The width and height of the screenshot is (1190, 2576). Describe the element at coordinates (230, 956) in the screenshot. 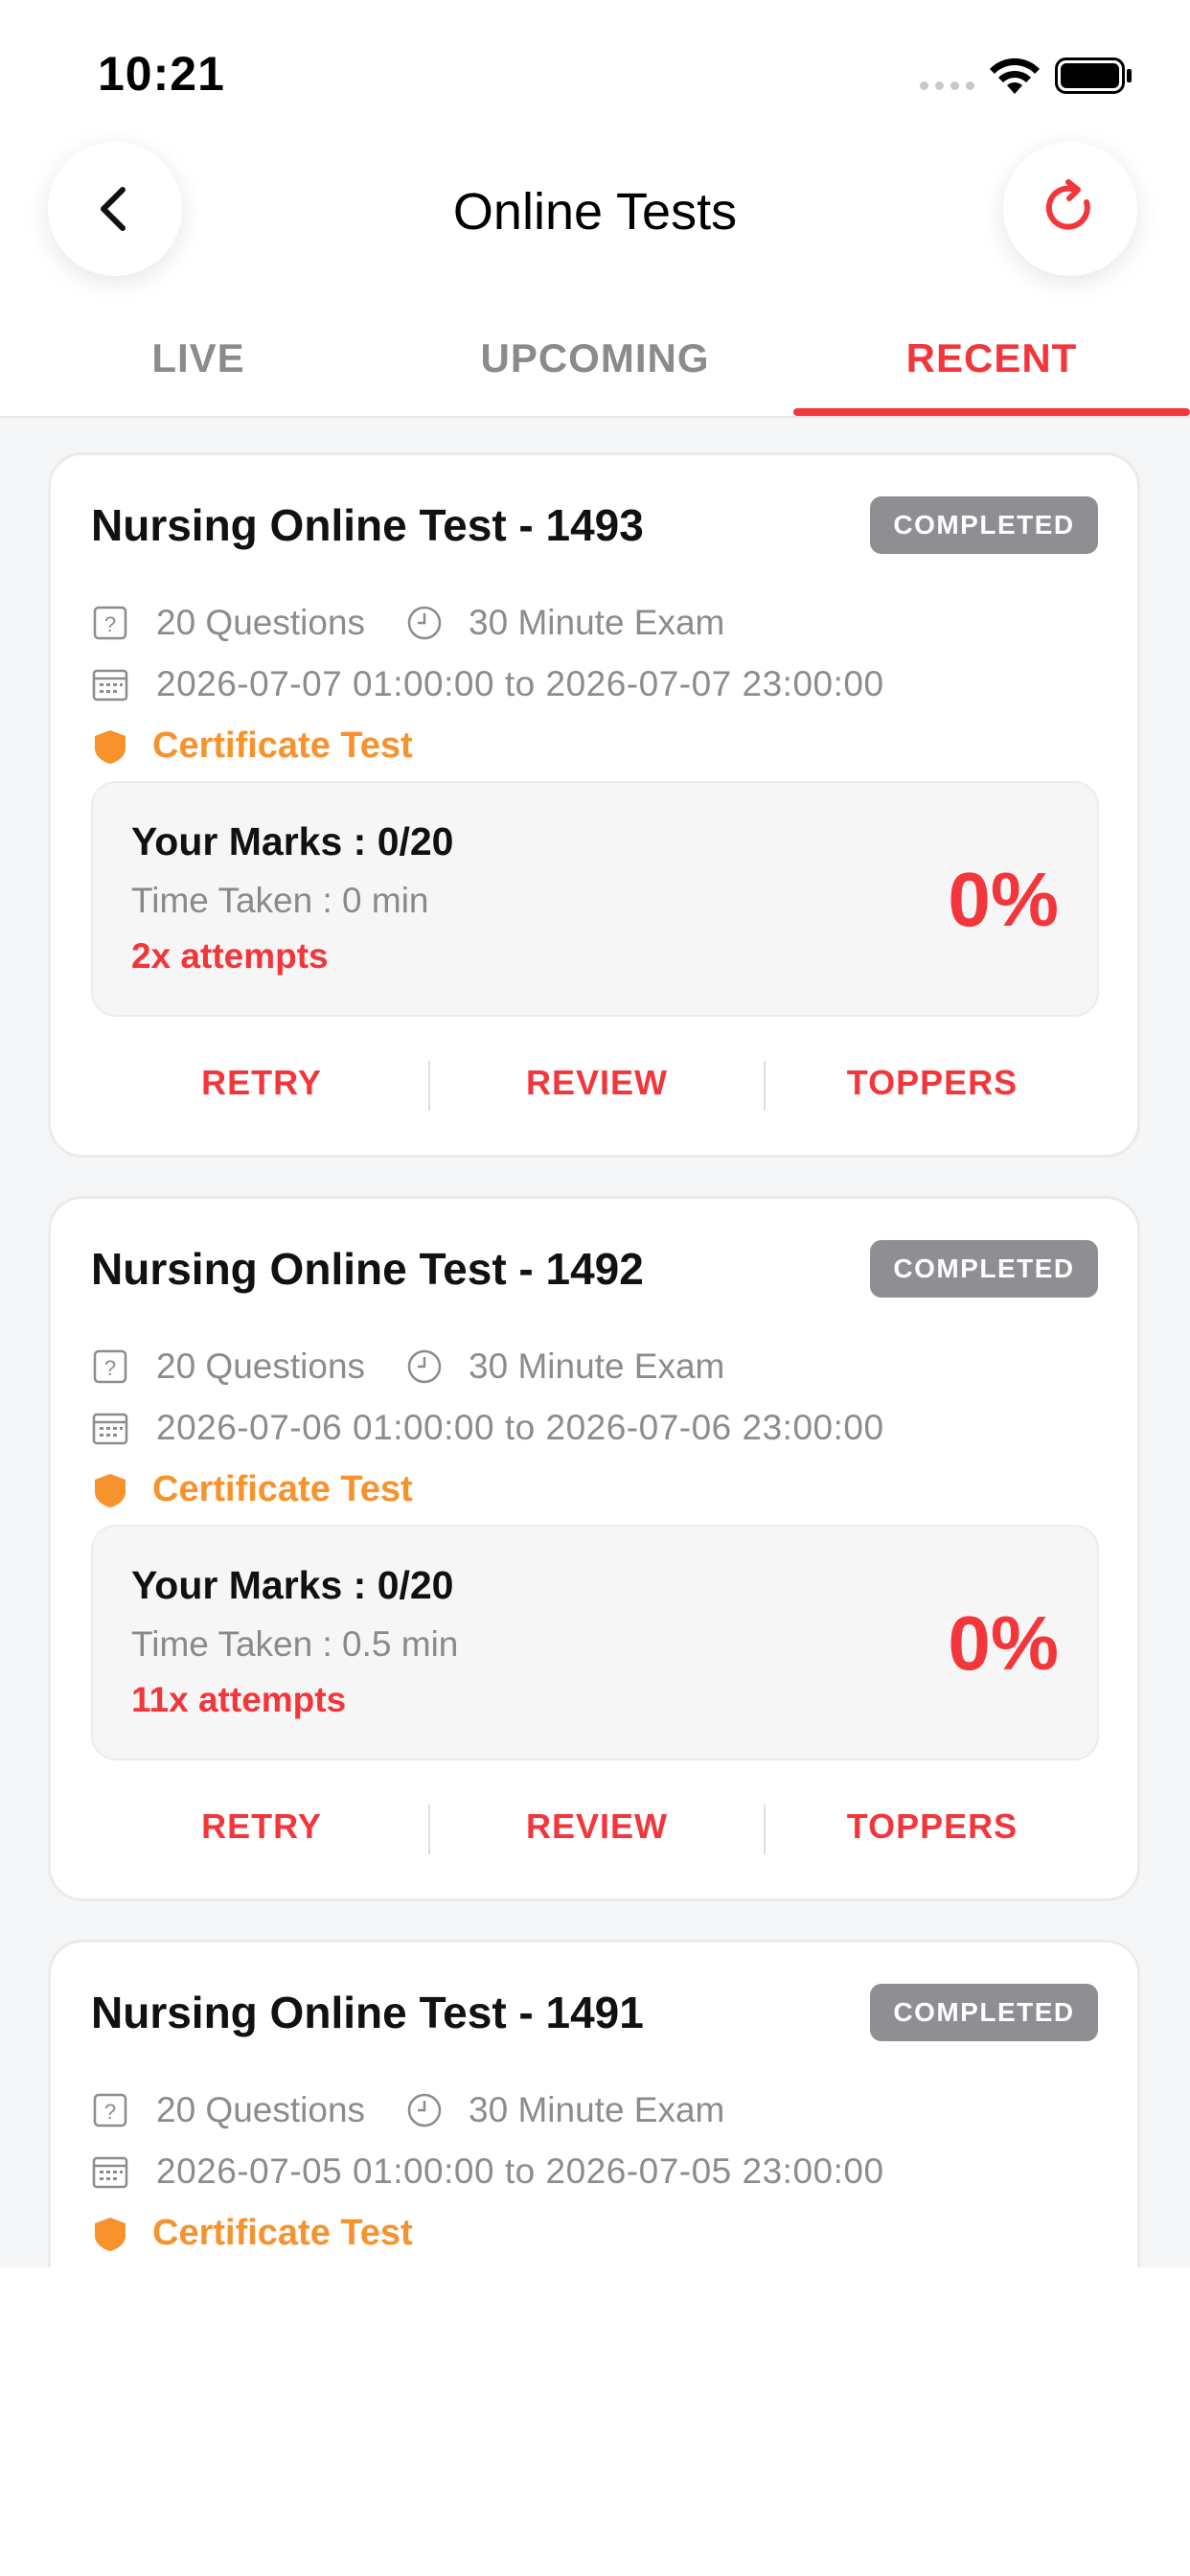

I see `attempt-count: 2x attempts` at that location.